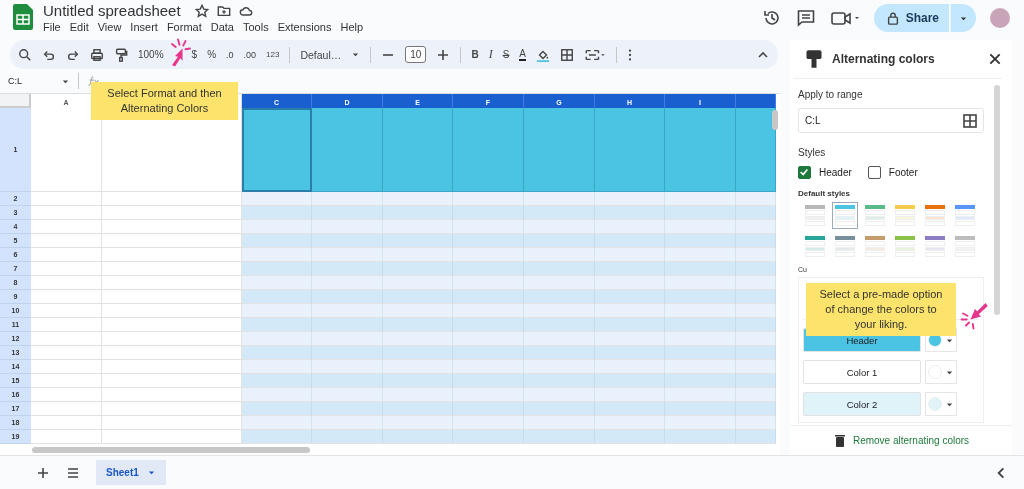 This screenshot has height=489, width=1024. What do you see at coordinates (813, 120) in the screenshot?
I see `range-value: C:L` at bounding box center [813, 120].